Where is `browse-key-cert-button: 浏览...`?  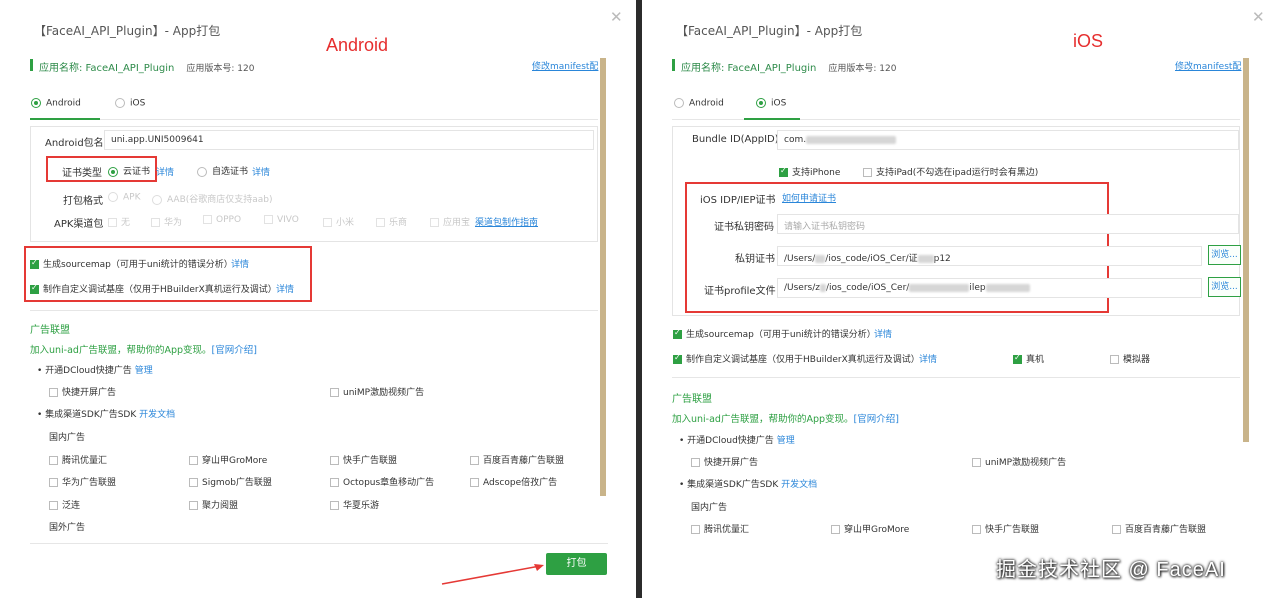 browse-key-cert-button: 浏览... is located at coordinates (1224, 255).